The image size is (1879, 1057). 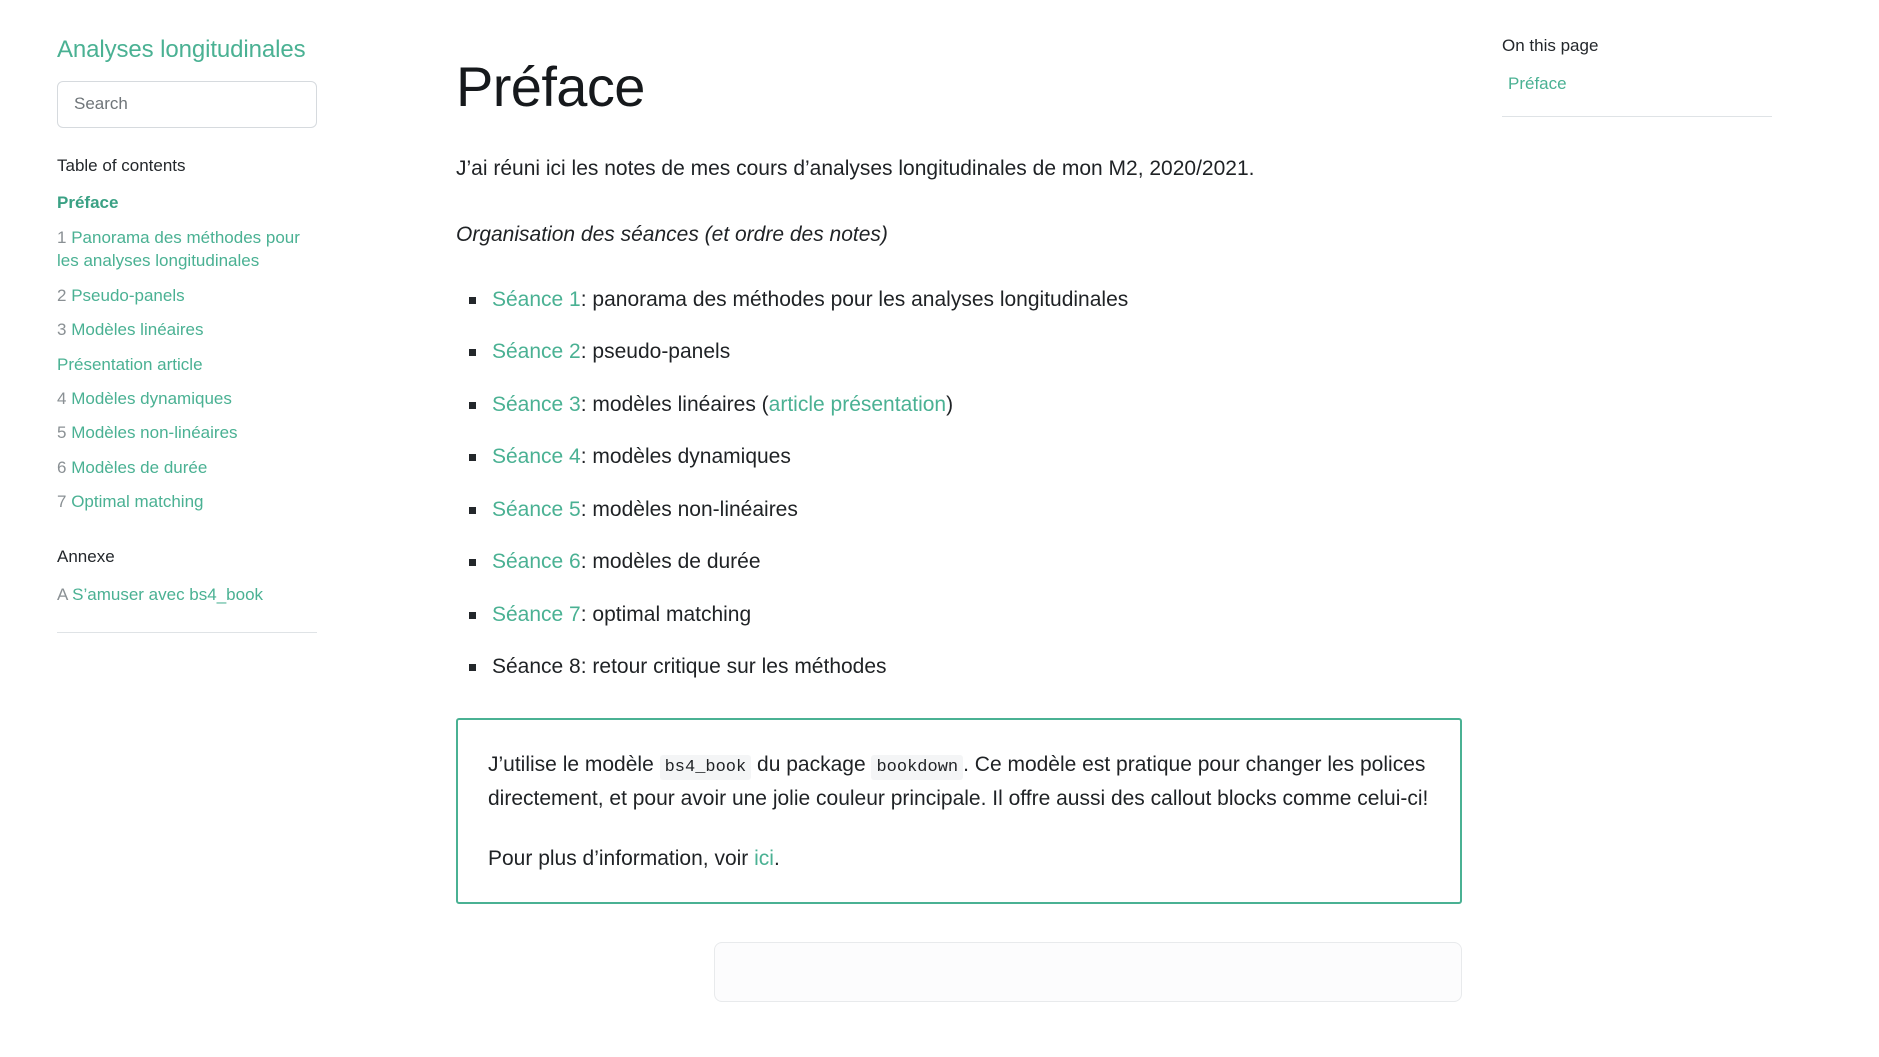 I want to click on list-item: 2 Pseudo-panels, so click(x=214, y=295).